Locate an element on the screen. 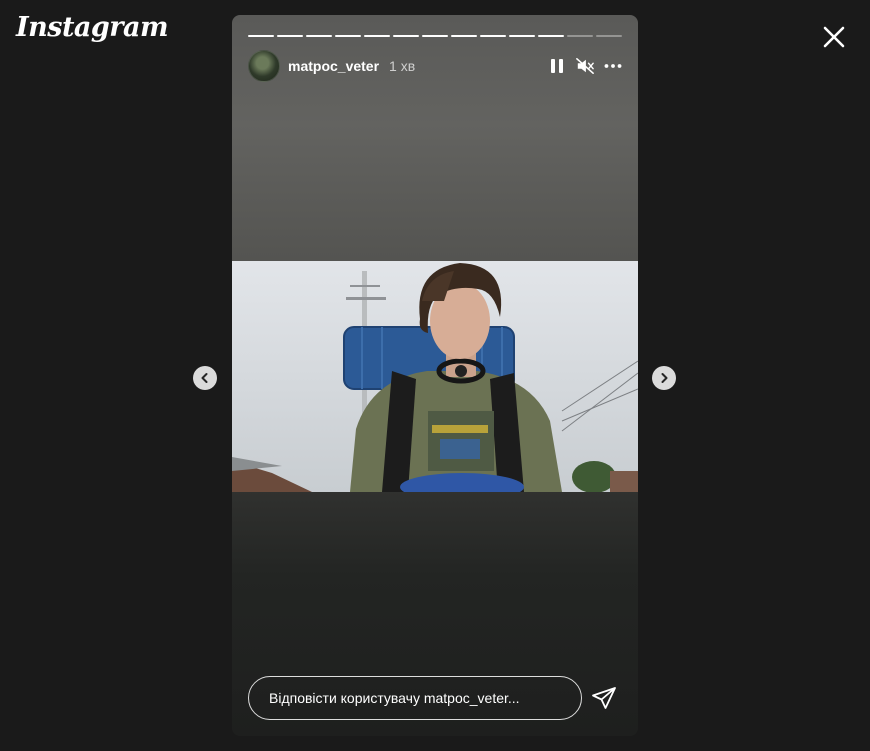  close-icon is located at coordinates (834, 37).